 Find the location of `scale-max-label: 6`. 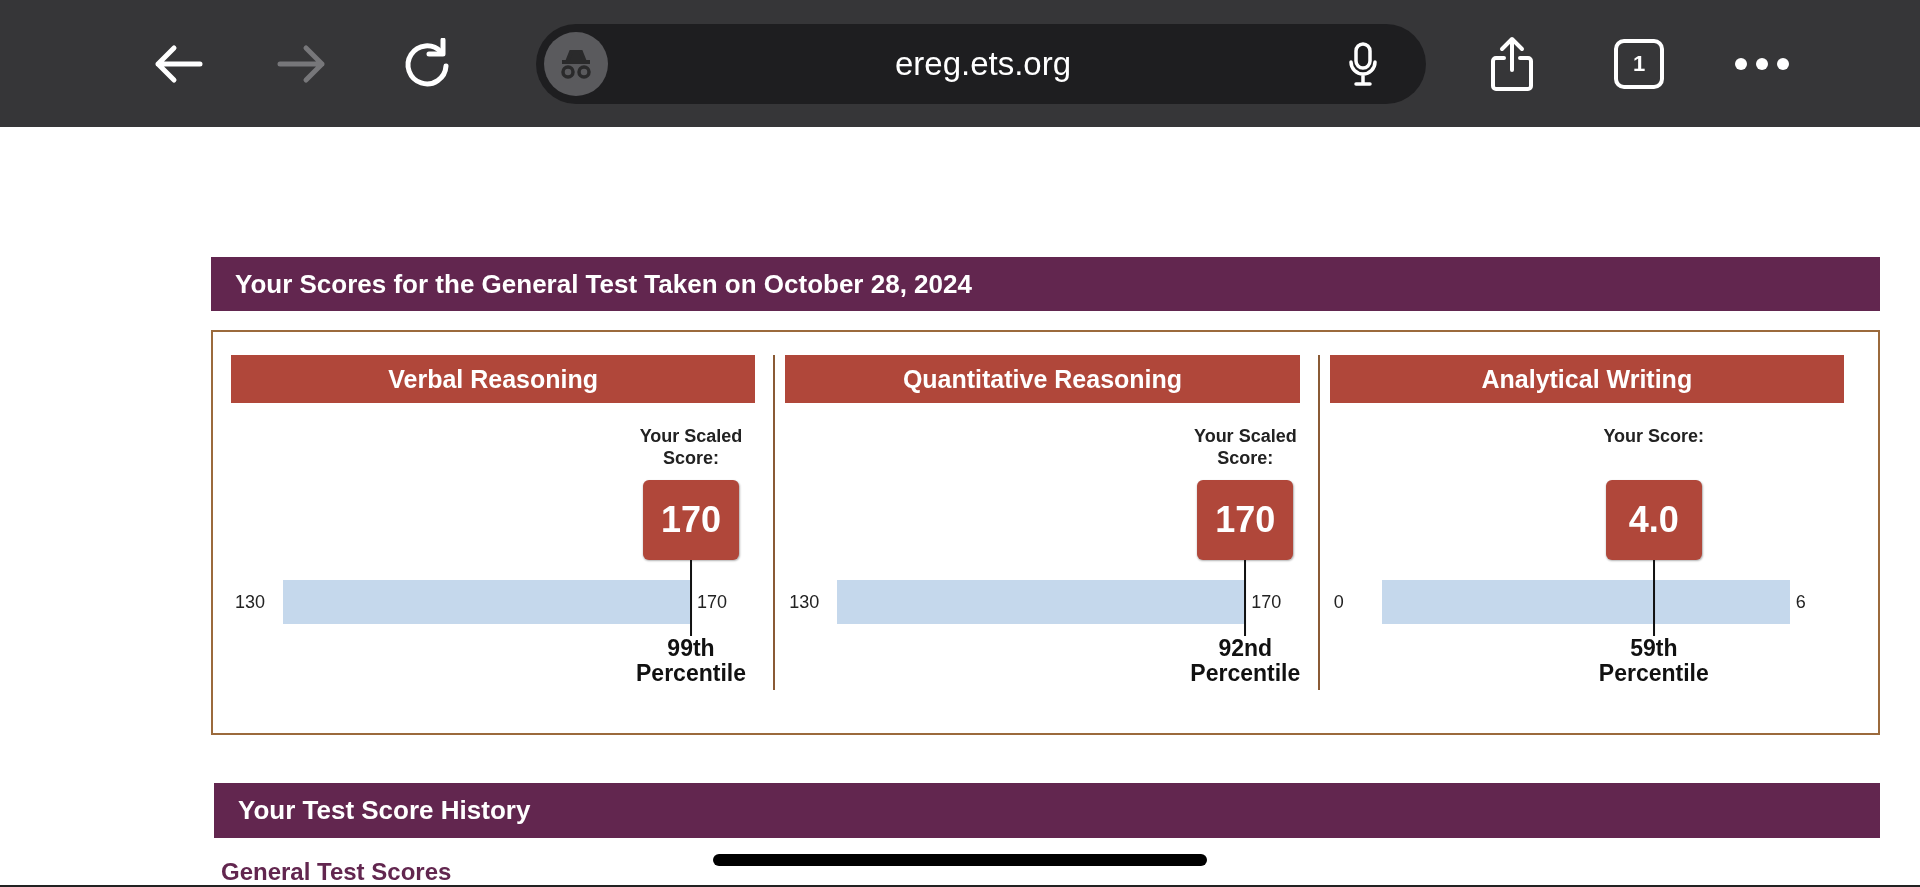

scale-max-label: 6 is located at coordinates (1800, 602).